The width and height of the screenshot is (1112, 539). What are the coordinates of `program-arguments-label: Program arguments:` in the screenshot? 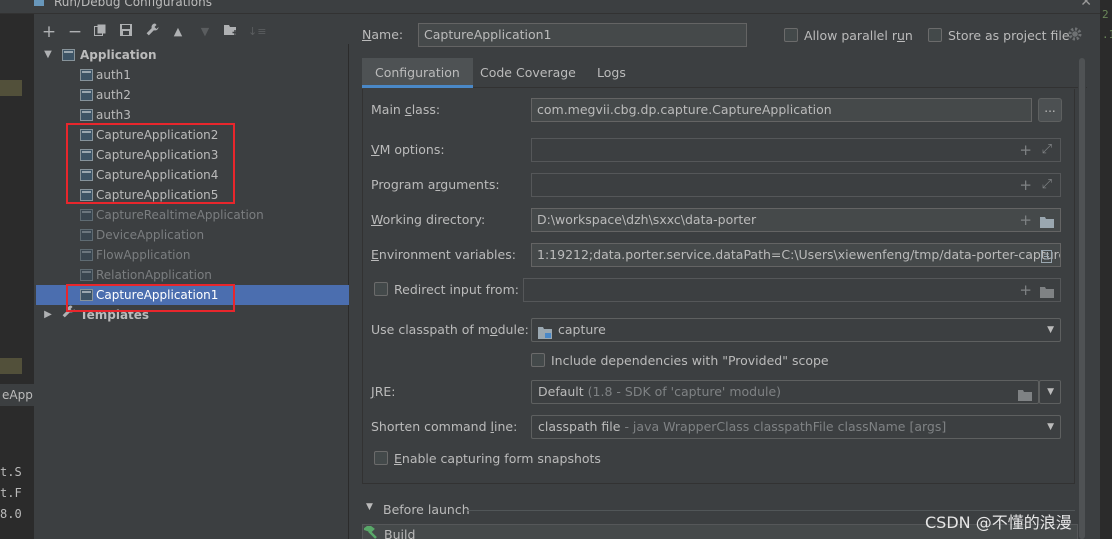 It's located at (435, 184).